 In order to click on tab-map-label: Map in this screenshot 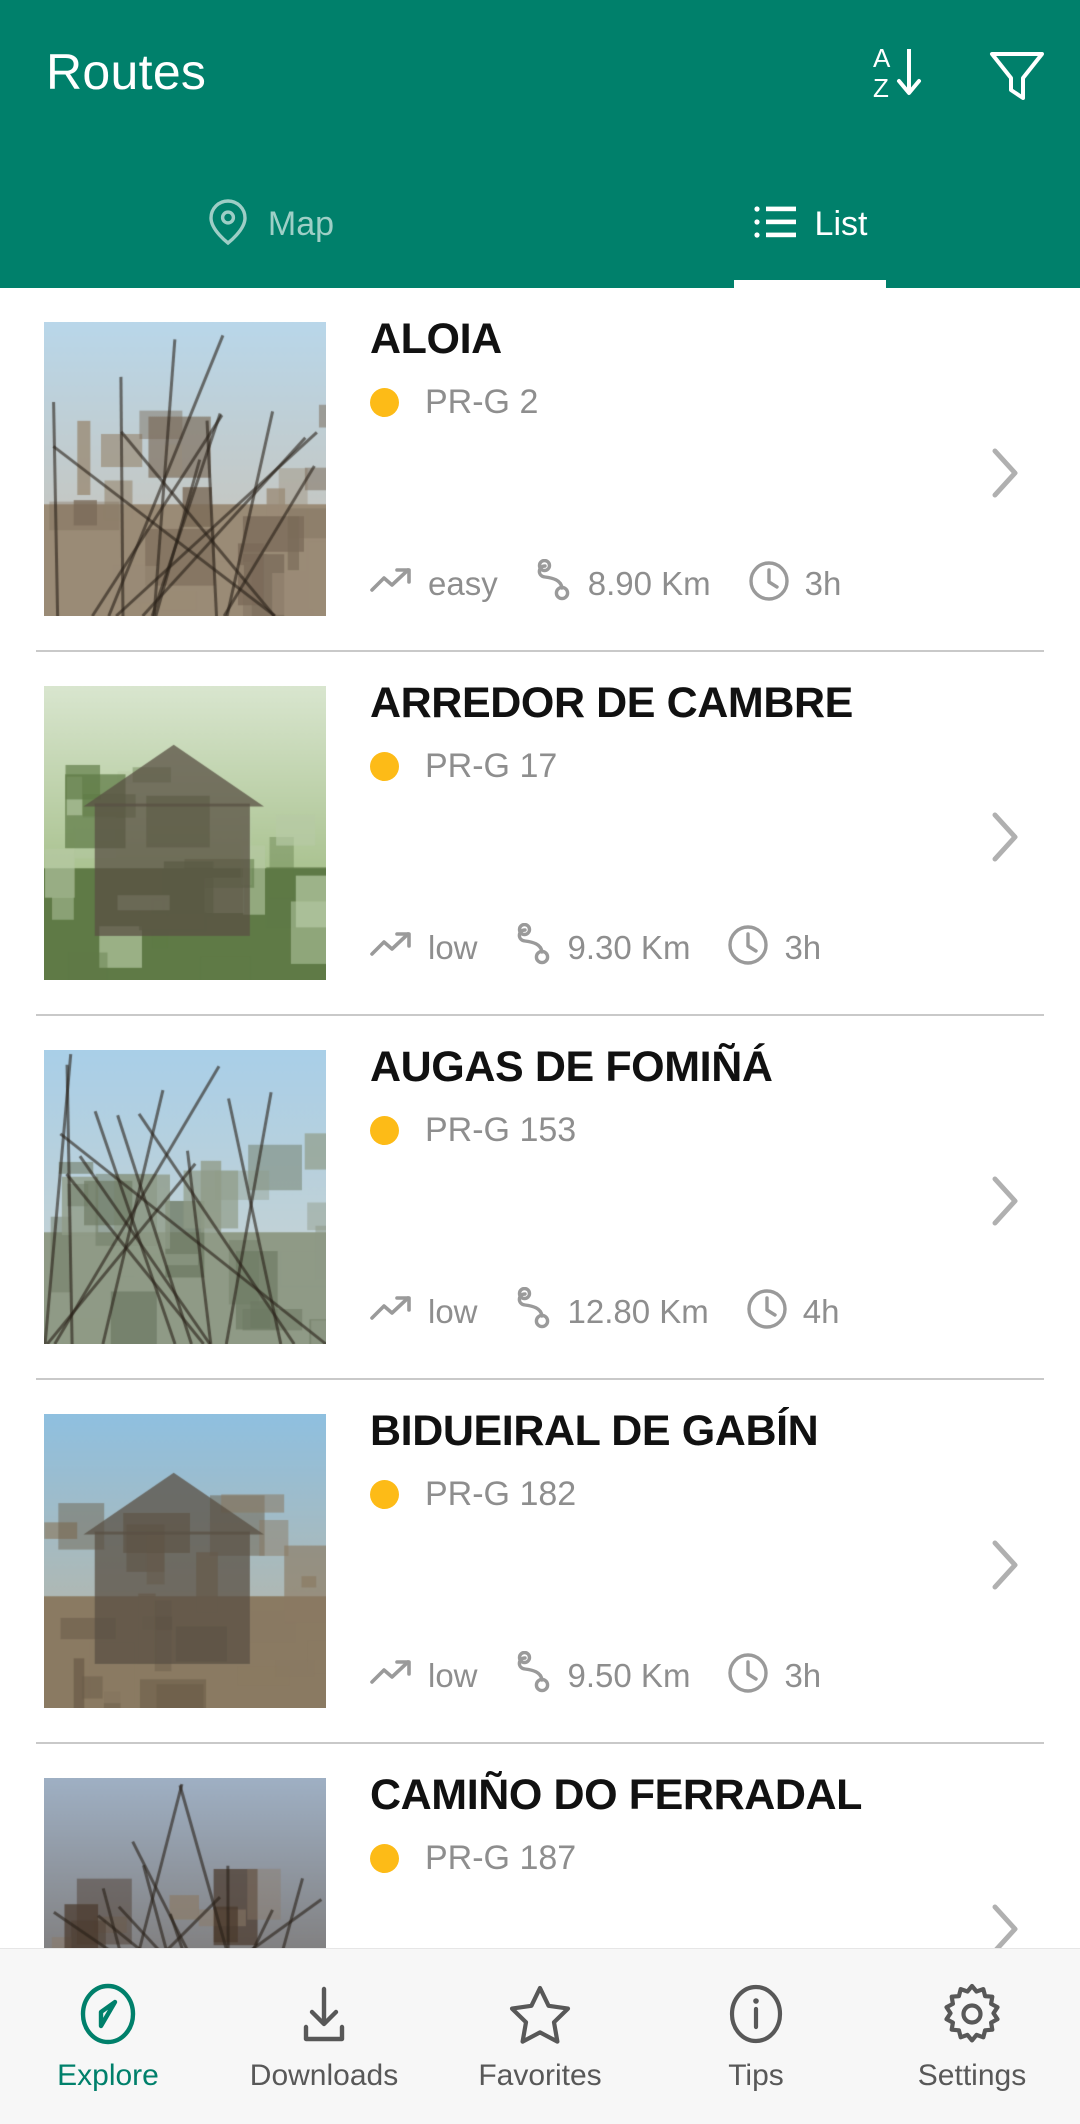, I will do `click(301, 224)`.